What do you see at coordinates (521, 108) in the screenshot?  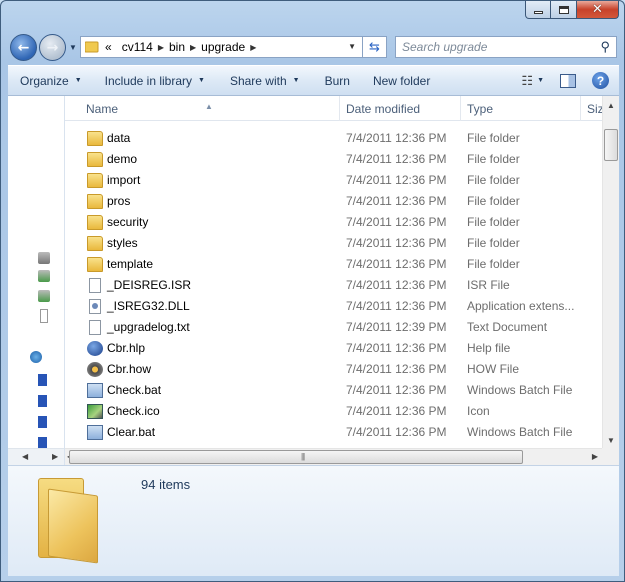 I see `column-header-type: Type` at bounding box center [521, 108].